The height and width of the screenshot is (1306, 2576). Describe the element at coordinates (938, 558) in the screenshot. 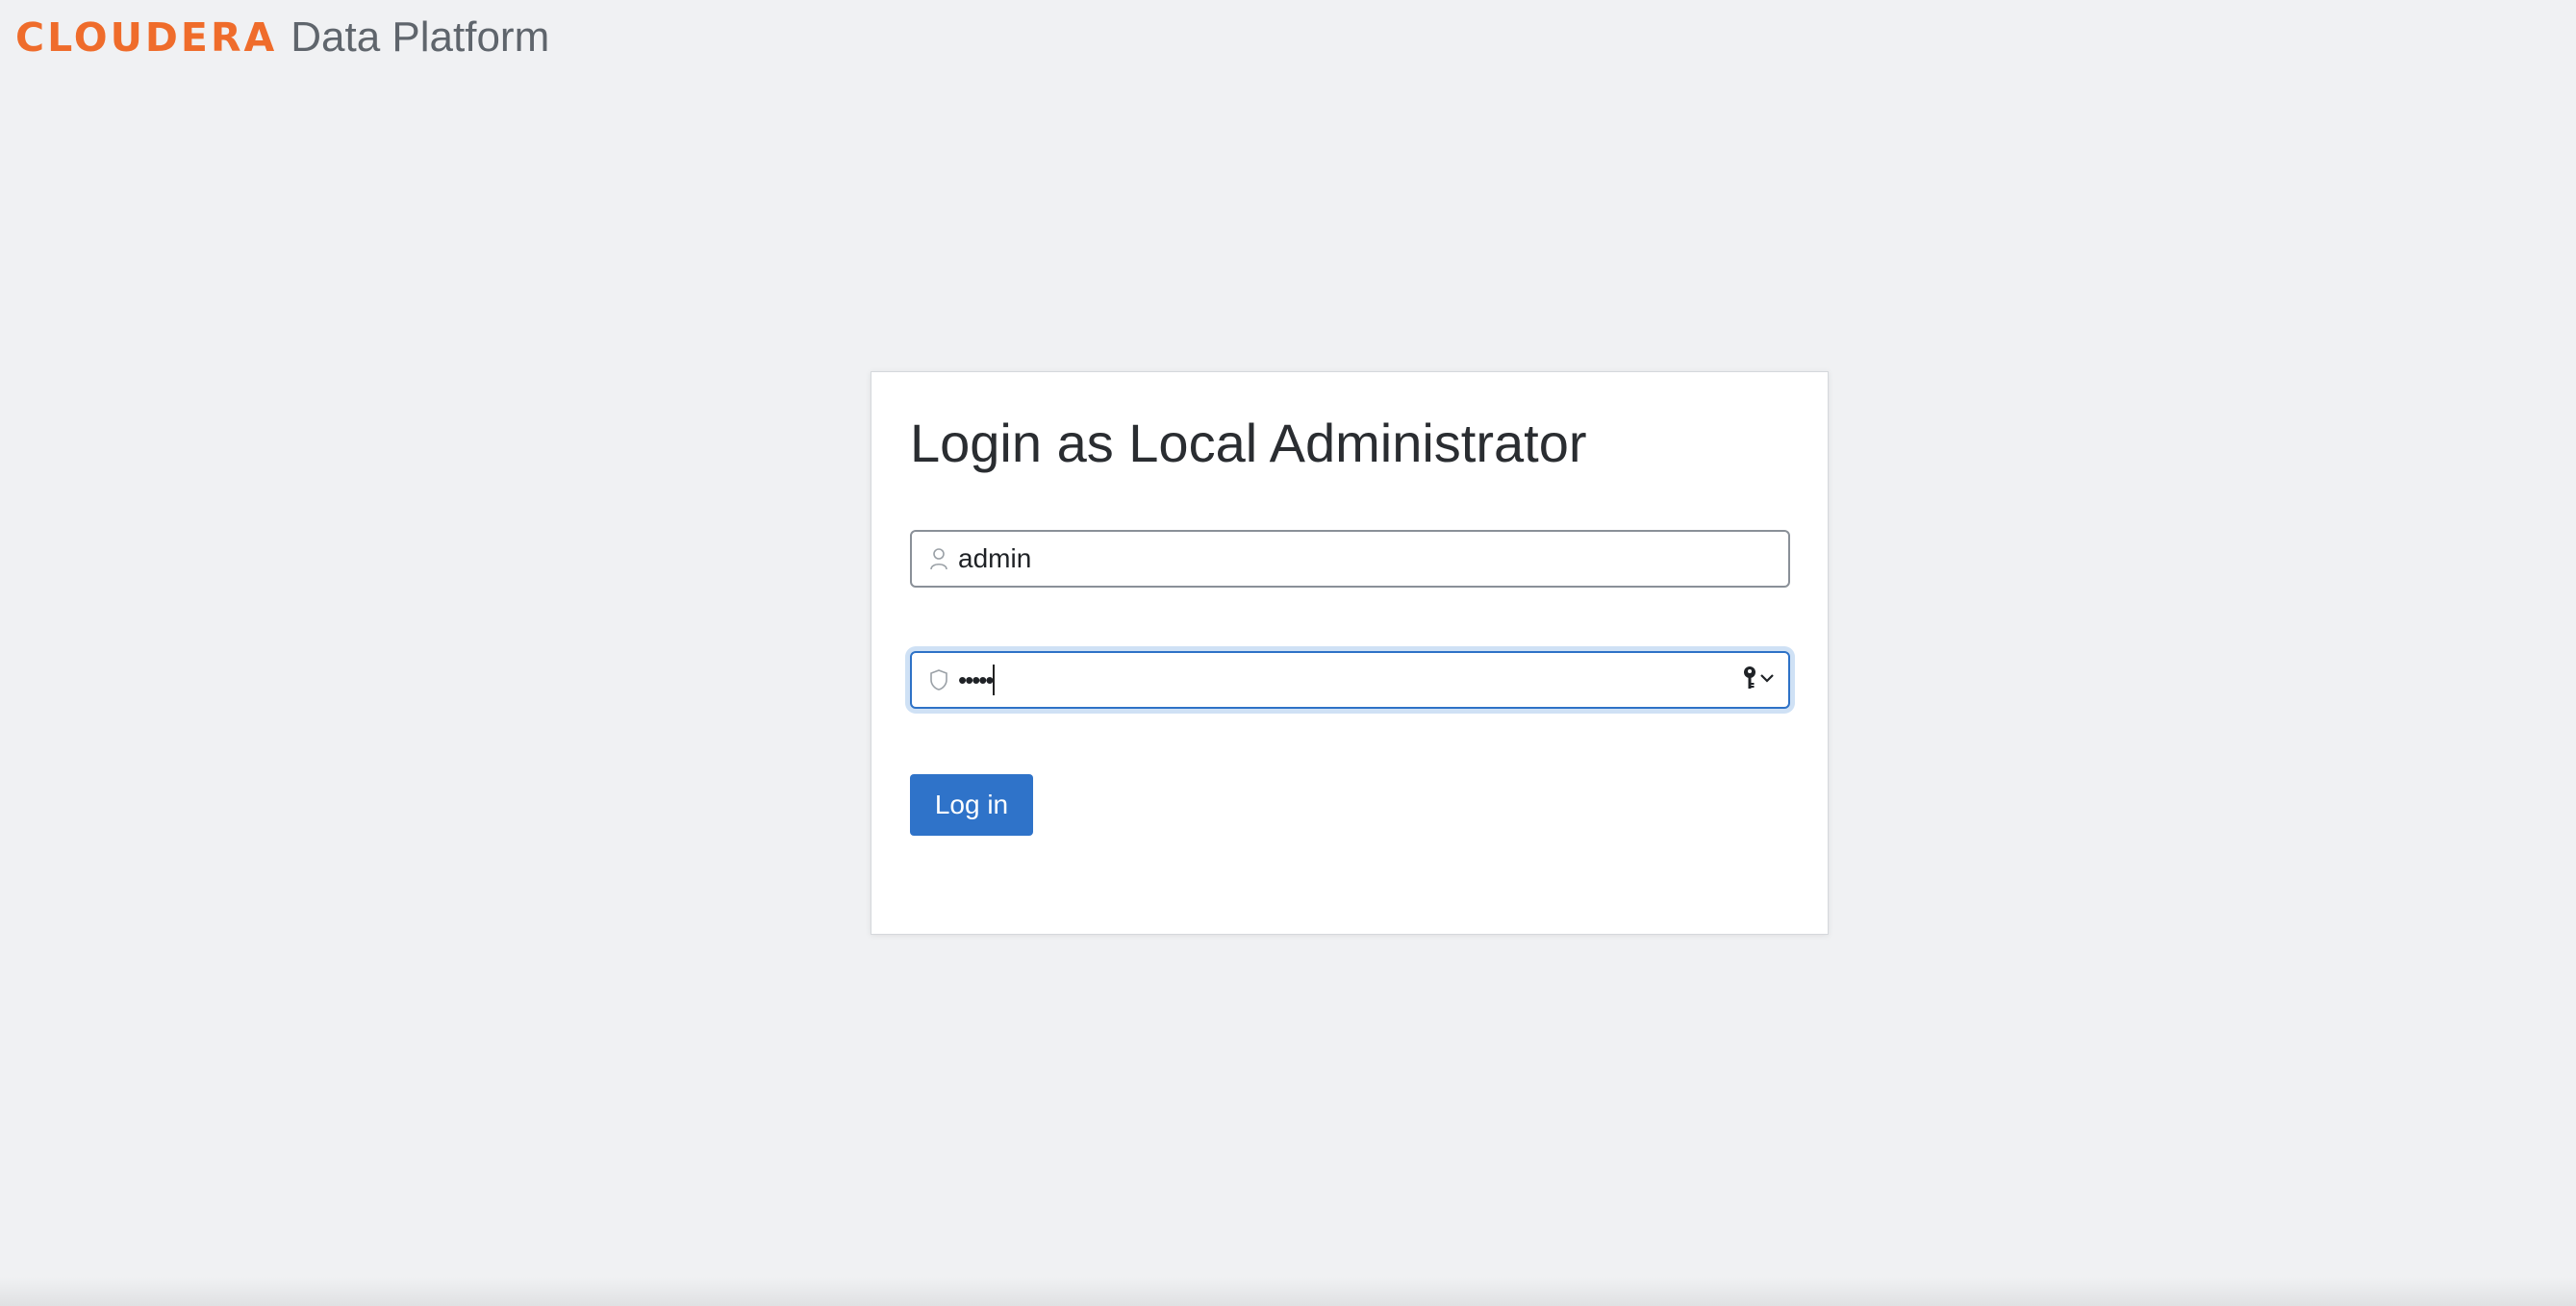

I see `user-icon` at that location.